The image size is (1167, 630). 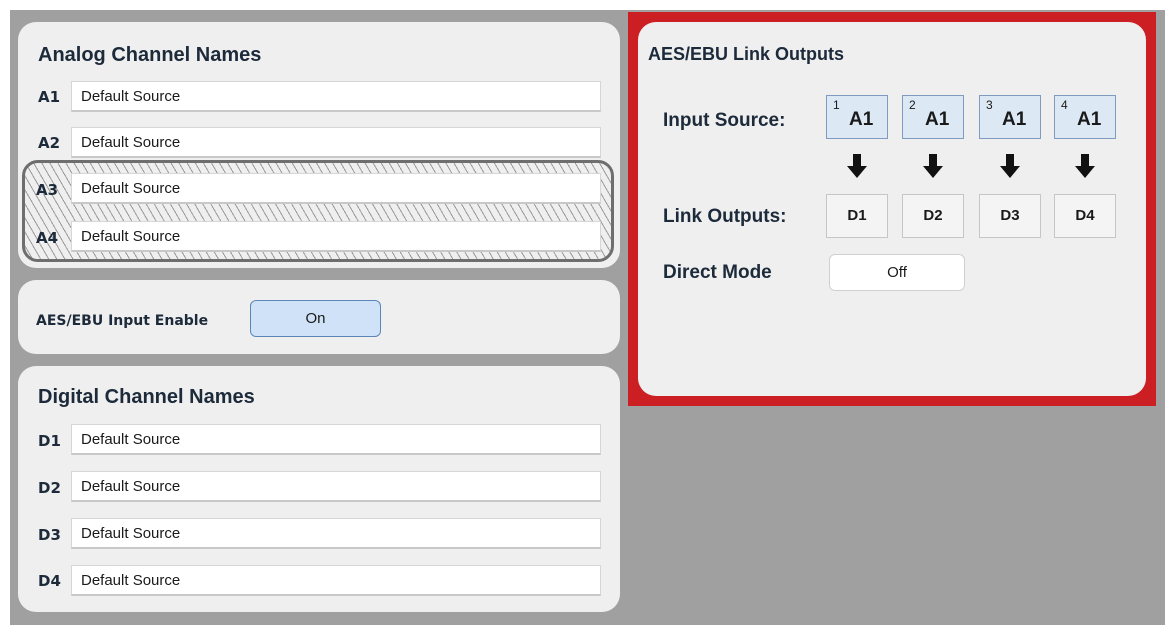 I want to click on input-source-button-1: 1 A1, so click(x=857, y=117).